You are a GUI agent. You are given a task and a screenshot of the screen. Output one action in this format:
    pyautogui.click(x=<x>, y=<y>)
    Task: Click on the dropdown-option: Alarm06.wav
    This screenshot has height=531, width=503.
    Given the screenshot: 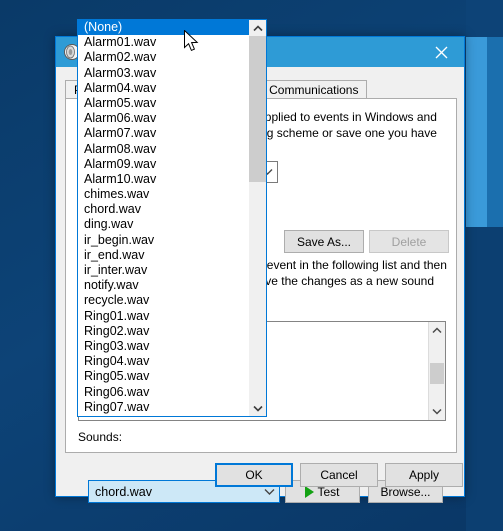 What is the action you would take?
    pyautogui.click(x=164, y=118)
    